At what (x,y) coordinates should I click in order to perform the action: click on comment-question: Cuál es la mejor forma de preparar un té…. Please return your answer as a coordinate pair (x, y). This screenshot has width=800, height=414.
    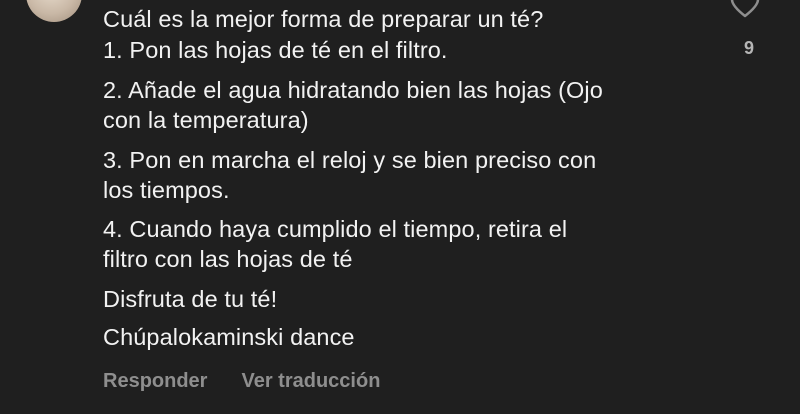
    Looking at the image, I should click on (323, 19).